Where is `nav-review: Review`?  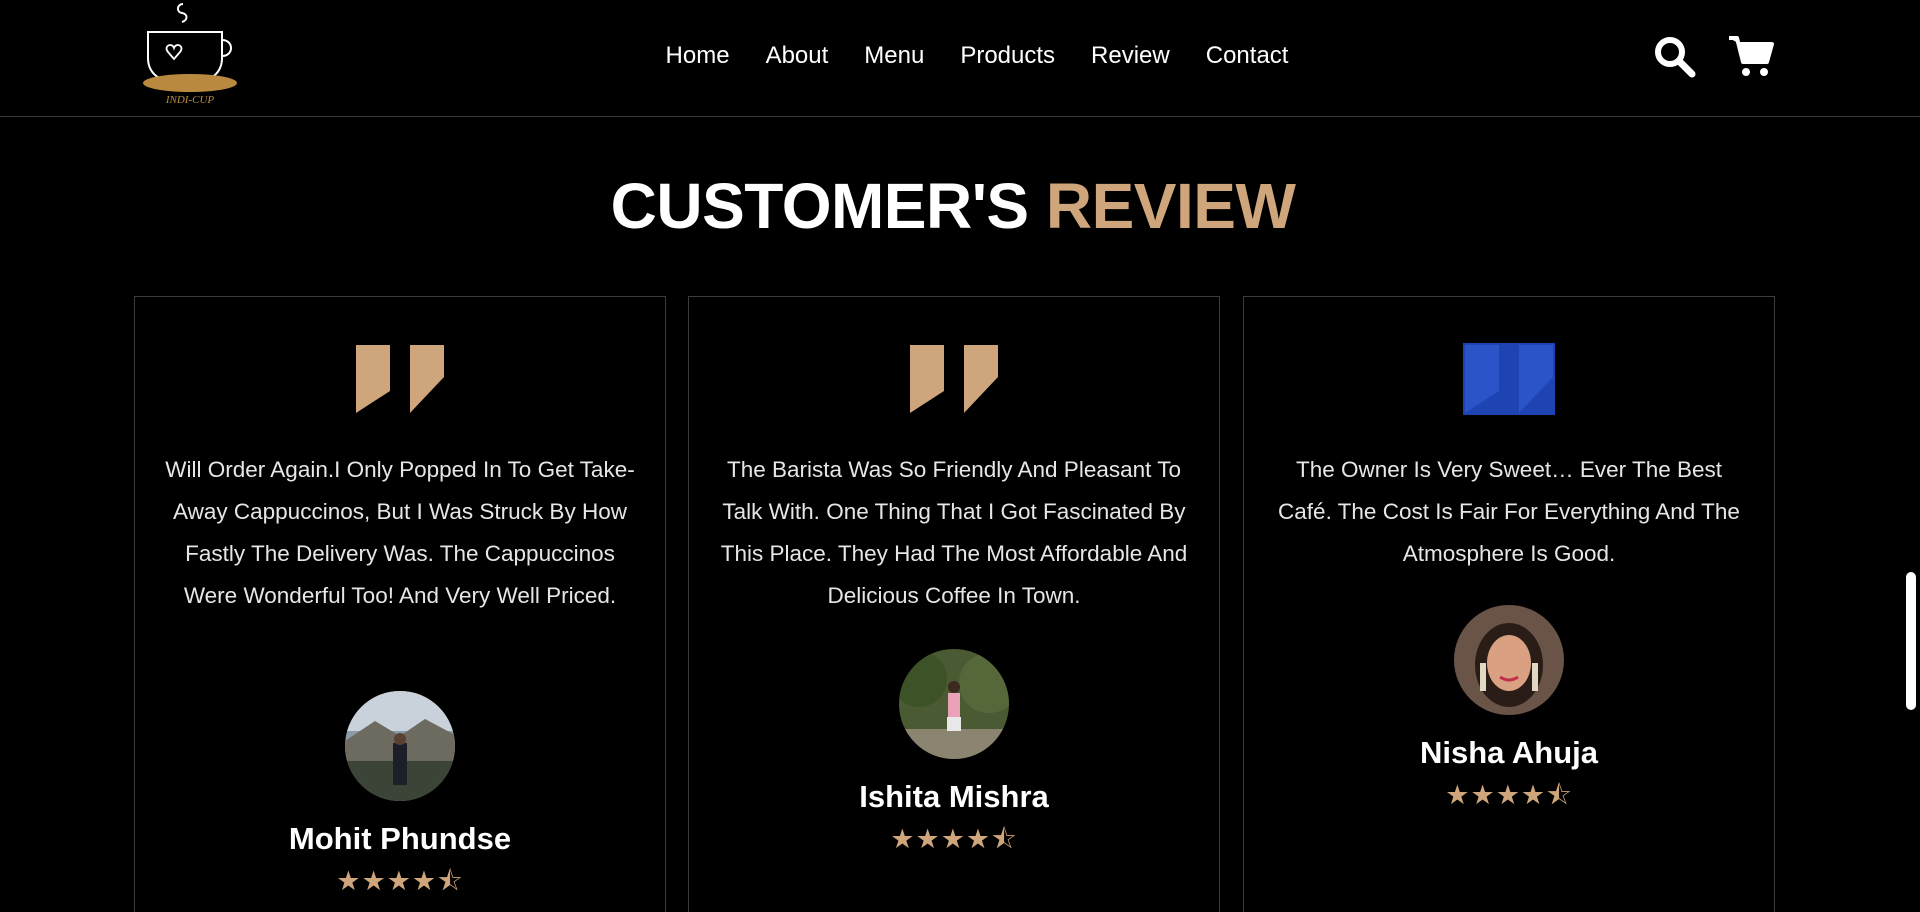 nav-review: Review is located at coordinates (1130, 56).